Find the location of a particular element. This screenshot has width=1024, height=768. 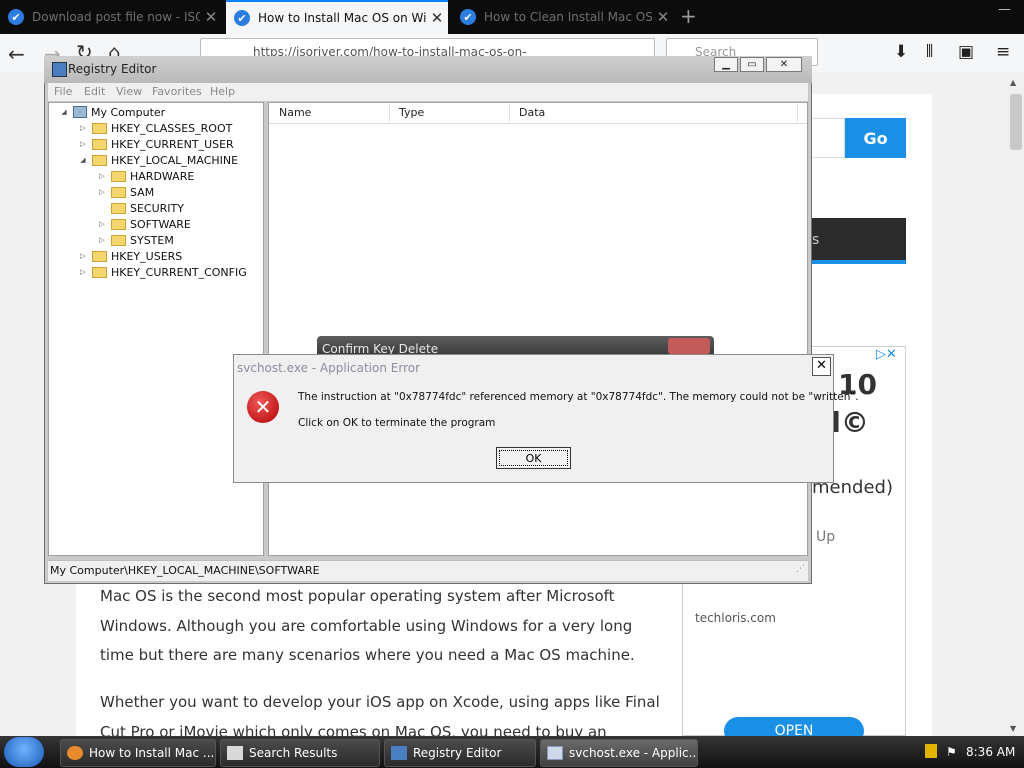

ad-text: Up is located at coordinates (826, 537).